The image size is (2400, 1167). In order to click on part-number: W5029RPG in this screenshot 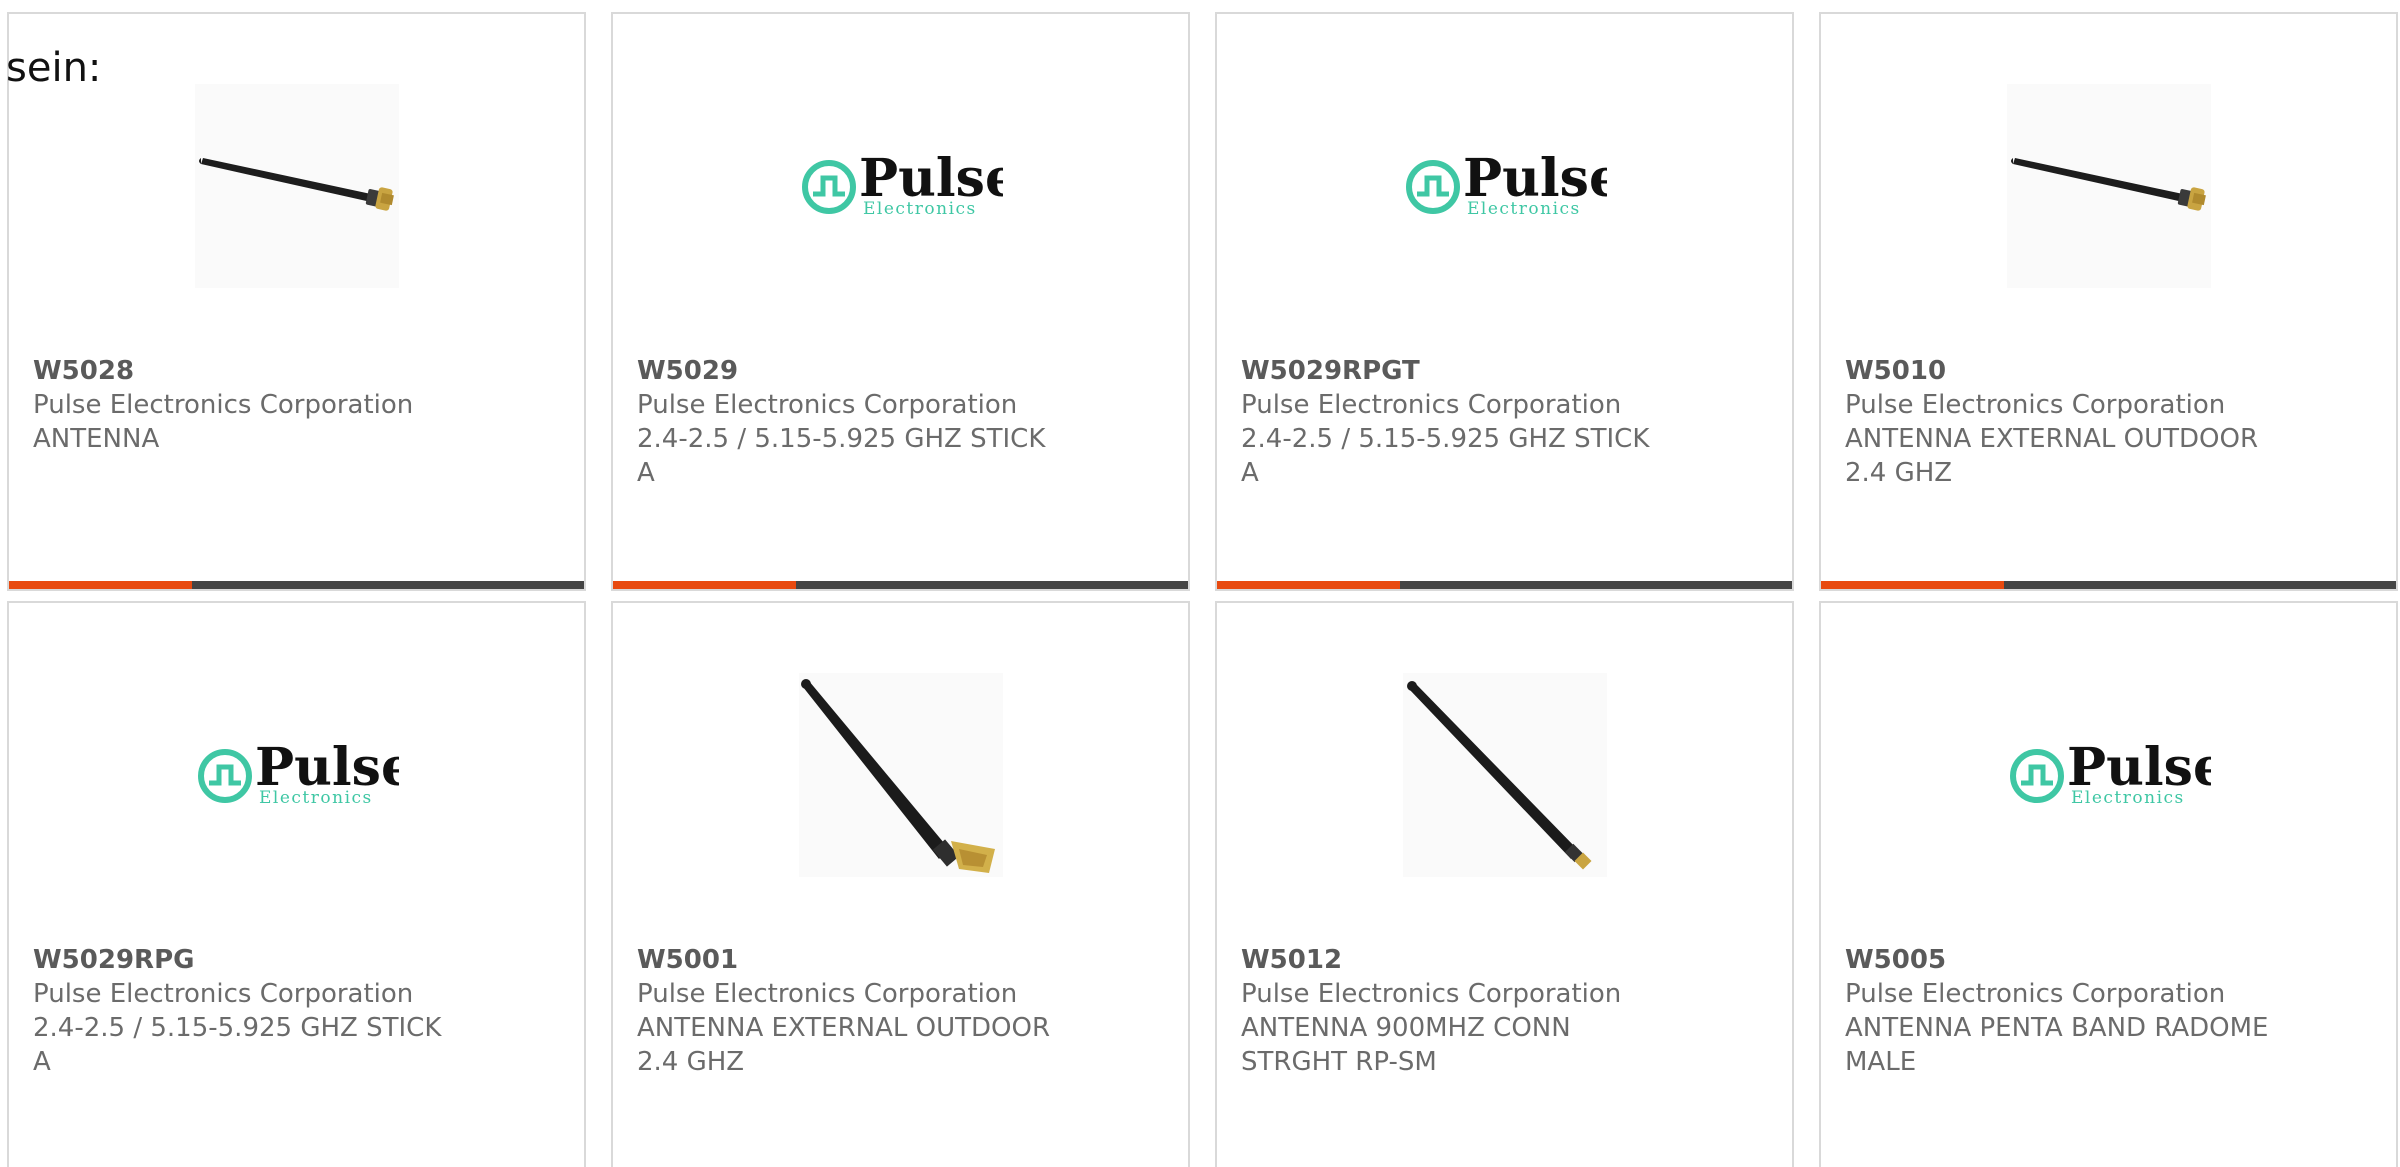, I will do `click(296, 960)`.